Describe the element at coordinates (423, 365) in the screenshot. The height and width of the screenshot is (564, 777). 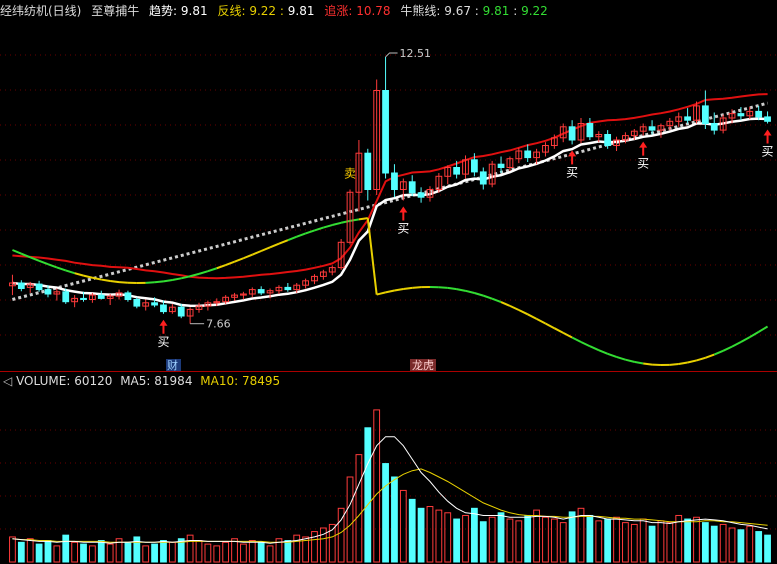
I see `list-tag: 龙虎` at that location.